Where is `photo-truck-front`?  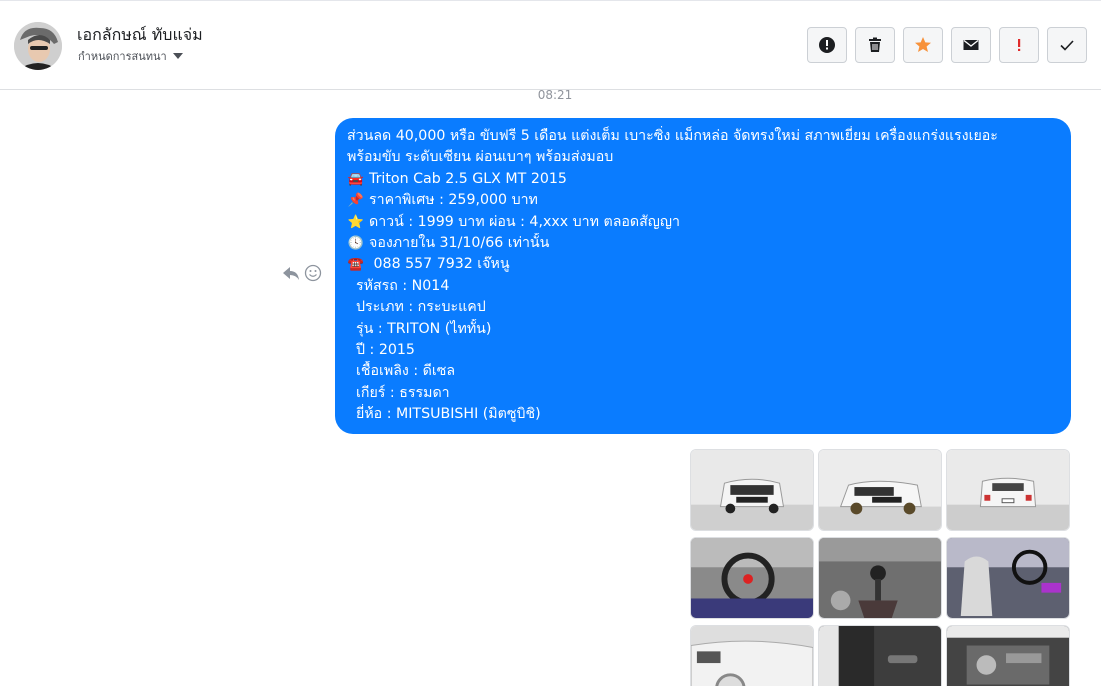 photo-truck-front is located at coordinates (752, 490).